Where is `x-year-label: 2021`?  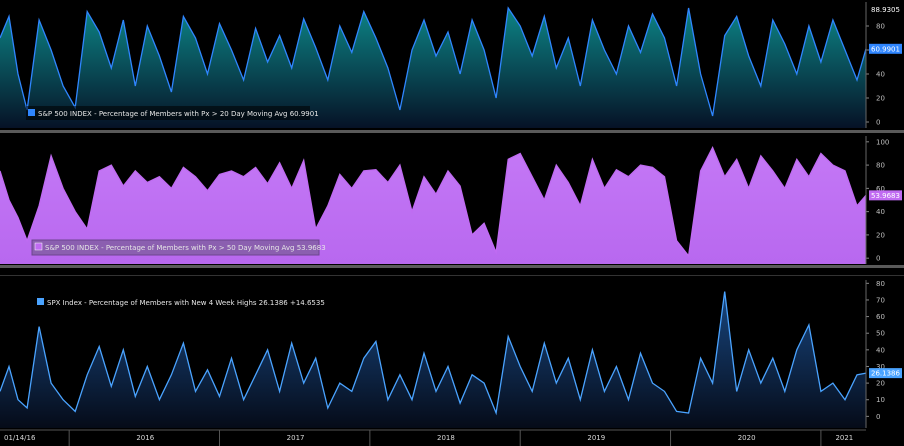 x-year-label: 2021 is located at coordinates (844, 438).